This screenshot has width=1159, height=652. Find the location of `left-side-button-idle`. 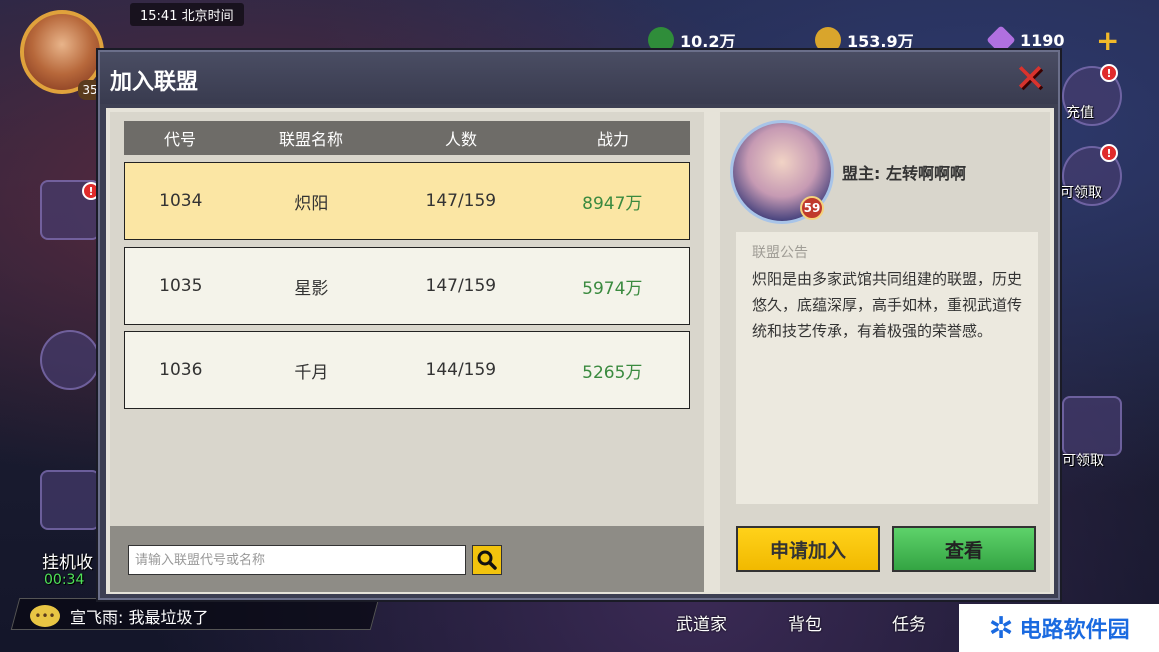

left-side-button-idle is located at coordinates (70, 500).